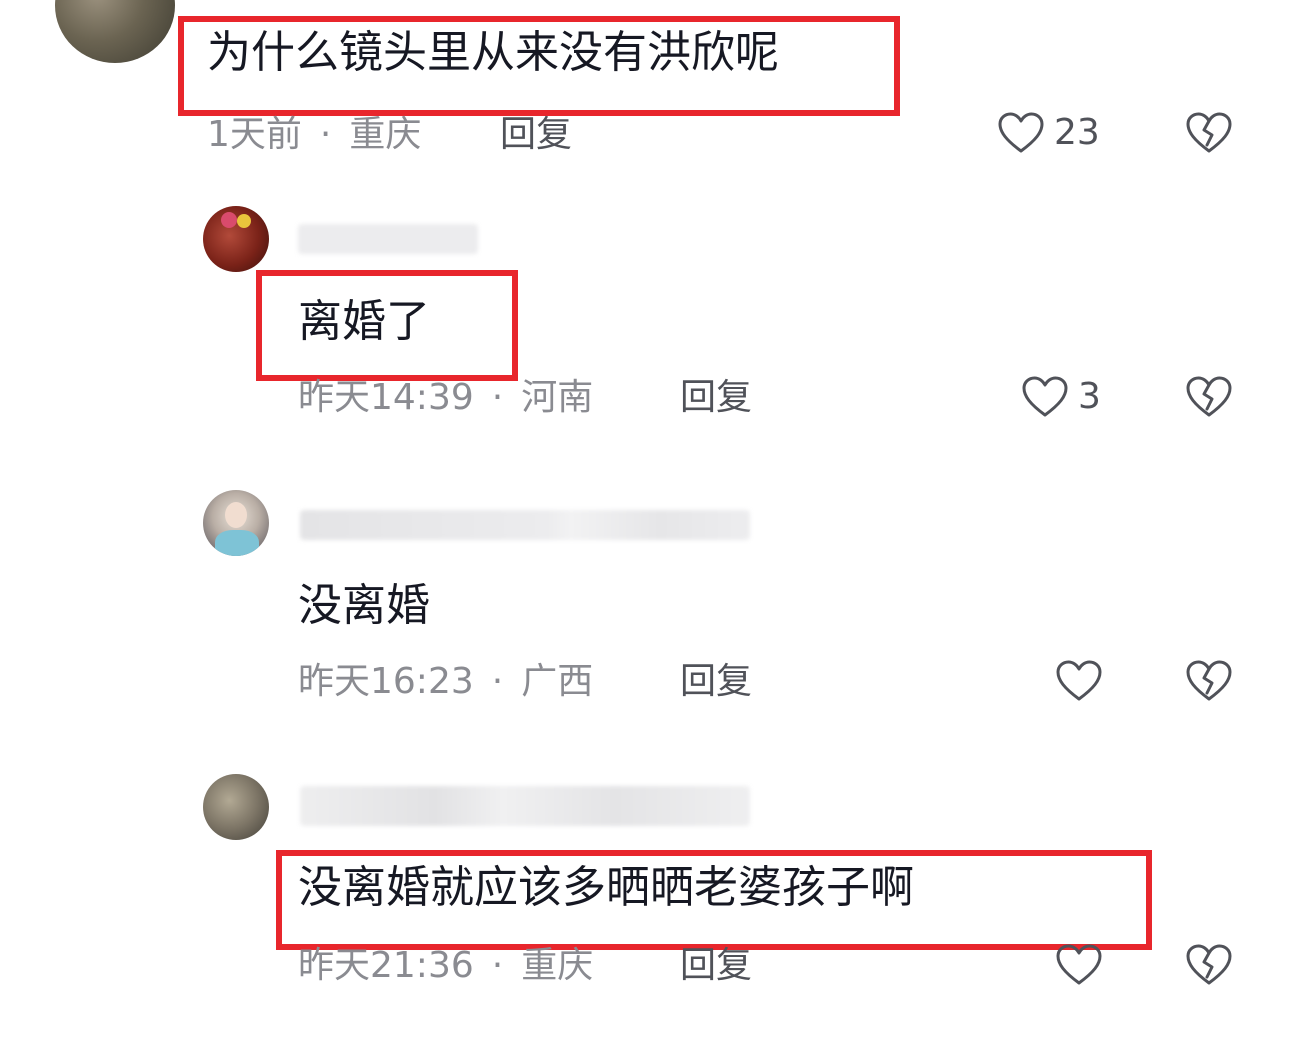 This screenshot has width=1300, height=1052. Describe the element at coordinates (525, 525) in the screenshot. I see `comment-3-username-blurred` at that location.